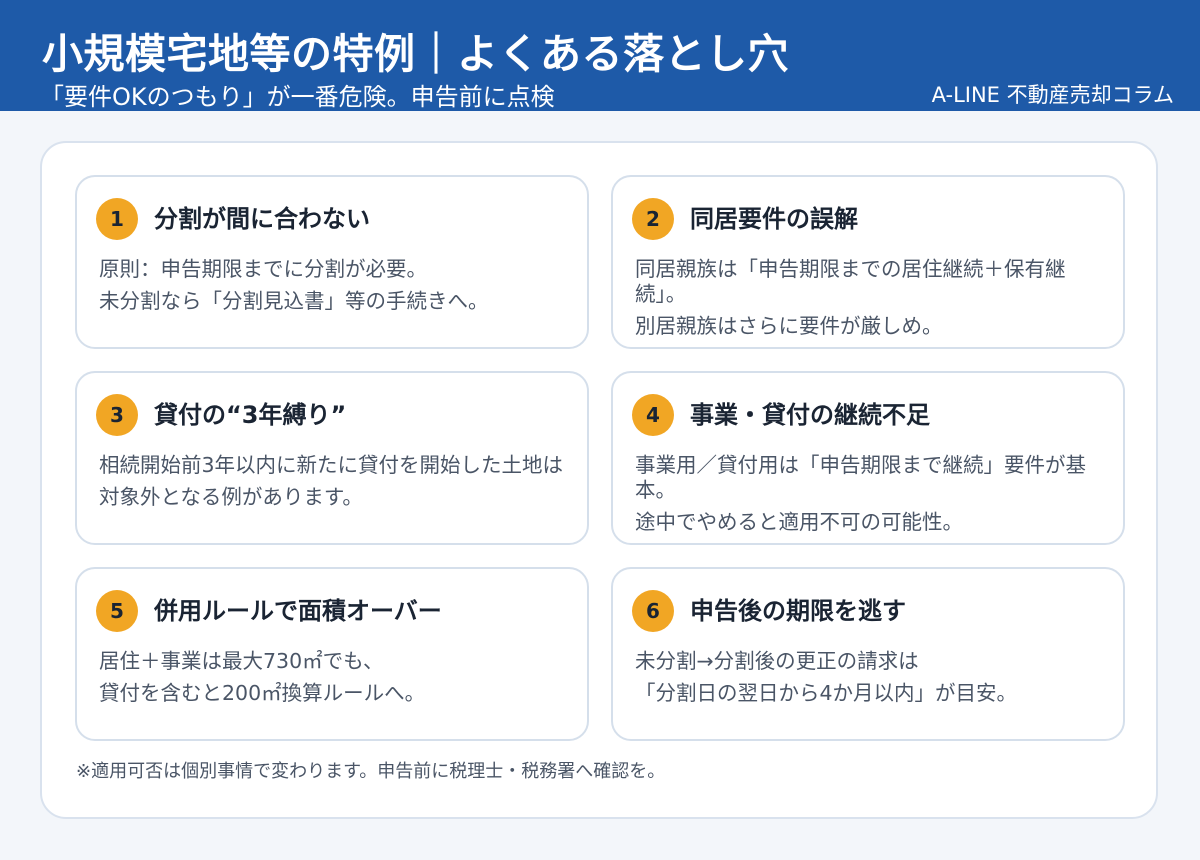 The width and height of the screenshot is (1200, 860). What do you see at coordinates (294, 301) in the screenshot?
I see `card-body-line: 未分割なら「分割見込書」等の手続きへ。` at bounding box center [294, 301].